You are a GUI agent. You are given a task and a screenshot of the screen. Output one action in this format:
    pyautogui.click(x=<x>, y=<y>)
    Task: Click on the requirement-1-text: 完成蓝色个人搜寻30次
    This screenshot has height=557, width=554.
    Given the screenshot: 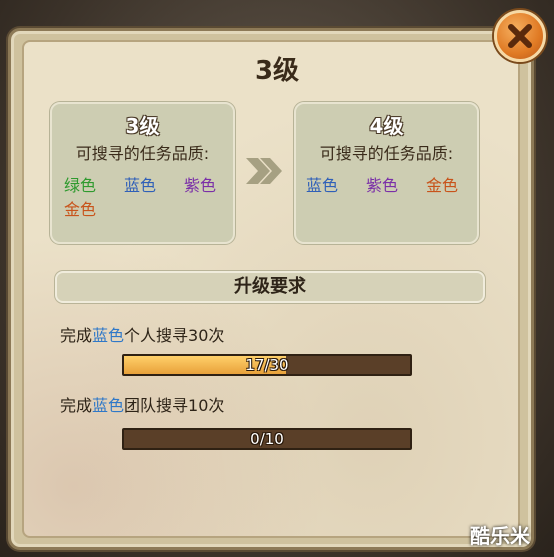 What is the action you would take?
    pyautogui.click(x=142, y=334)
    